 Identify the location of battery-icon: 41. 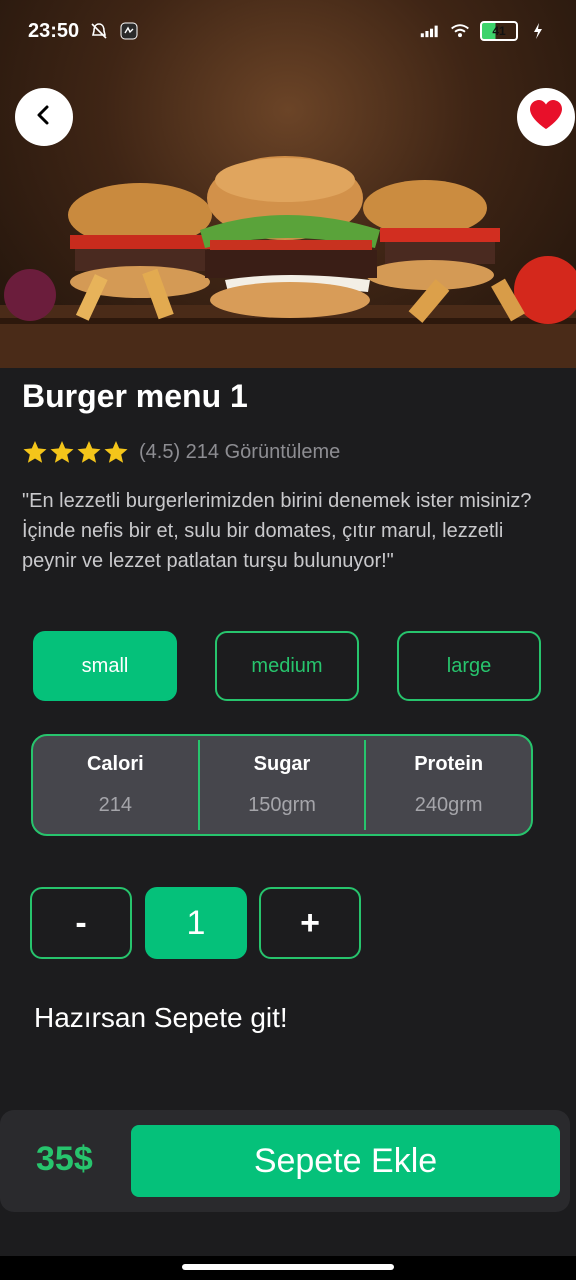
(499, 31).